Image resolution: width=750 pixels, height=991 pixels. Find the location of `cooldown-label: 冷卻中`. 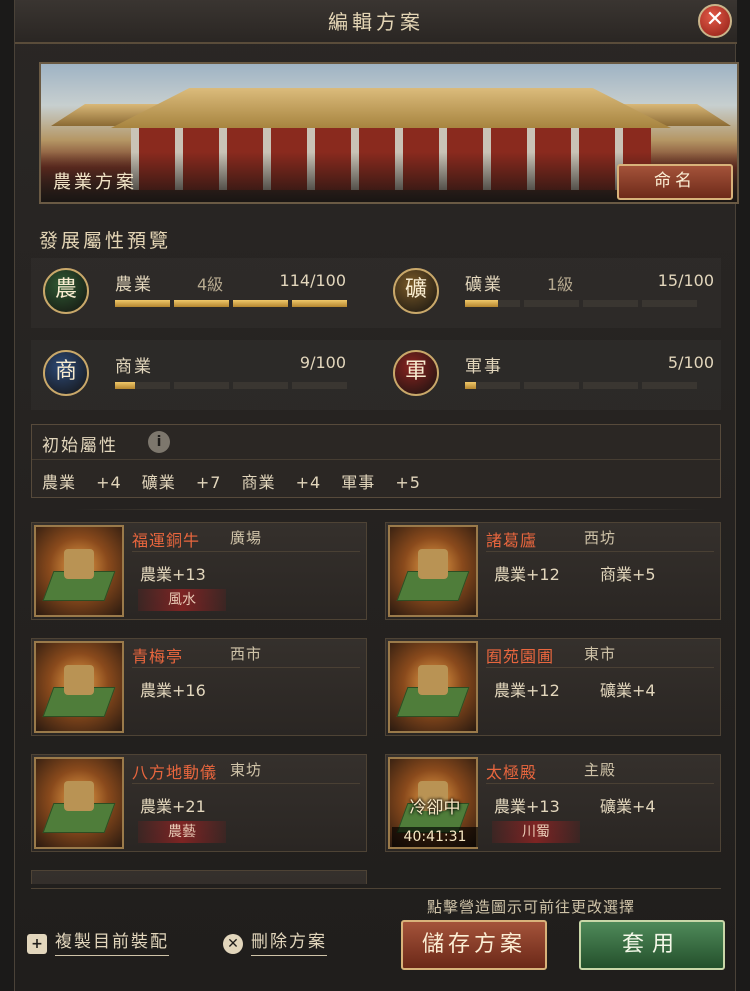

cooldown-label: 冷卻中 is located at coordinates (435, 808).